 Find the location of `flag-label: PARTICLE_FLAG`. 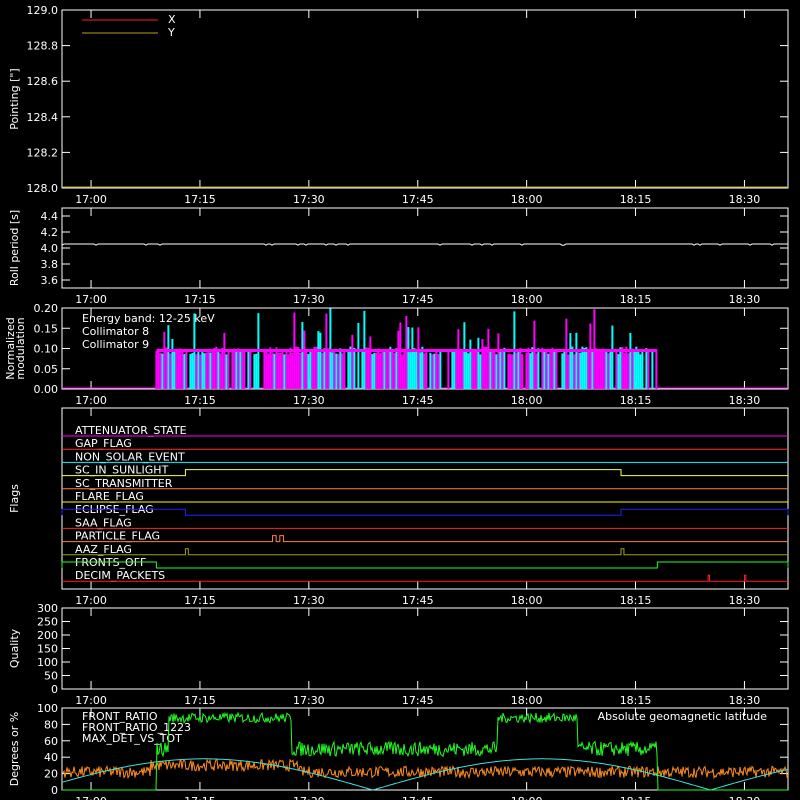

flag-label: PARTICLE_FLAG is located at coordinates (117, 536).